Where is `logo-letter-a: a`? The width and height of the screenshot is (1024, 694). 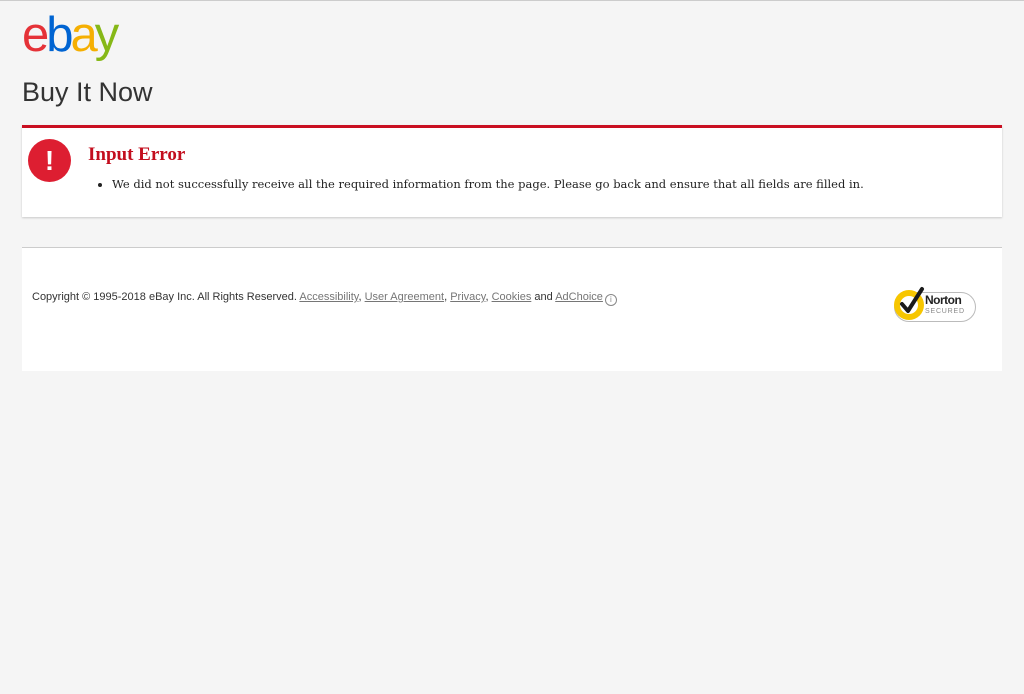
logo-letter-a: a is located at coordinates (84, 35).